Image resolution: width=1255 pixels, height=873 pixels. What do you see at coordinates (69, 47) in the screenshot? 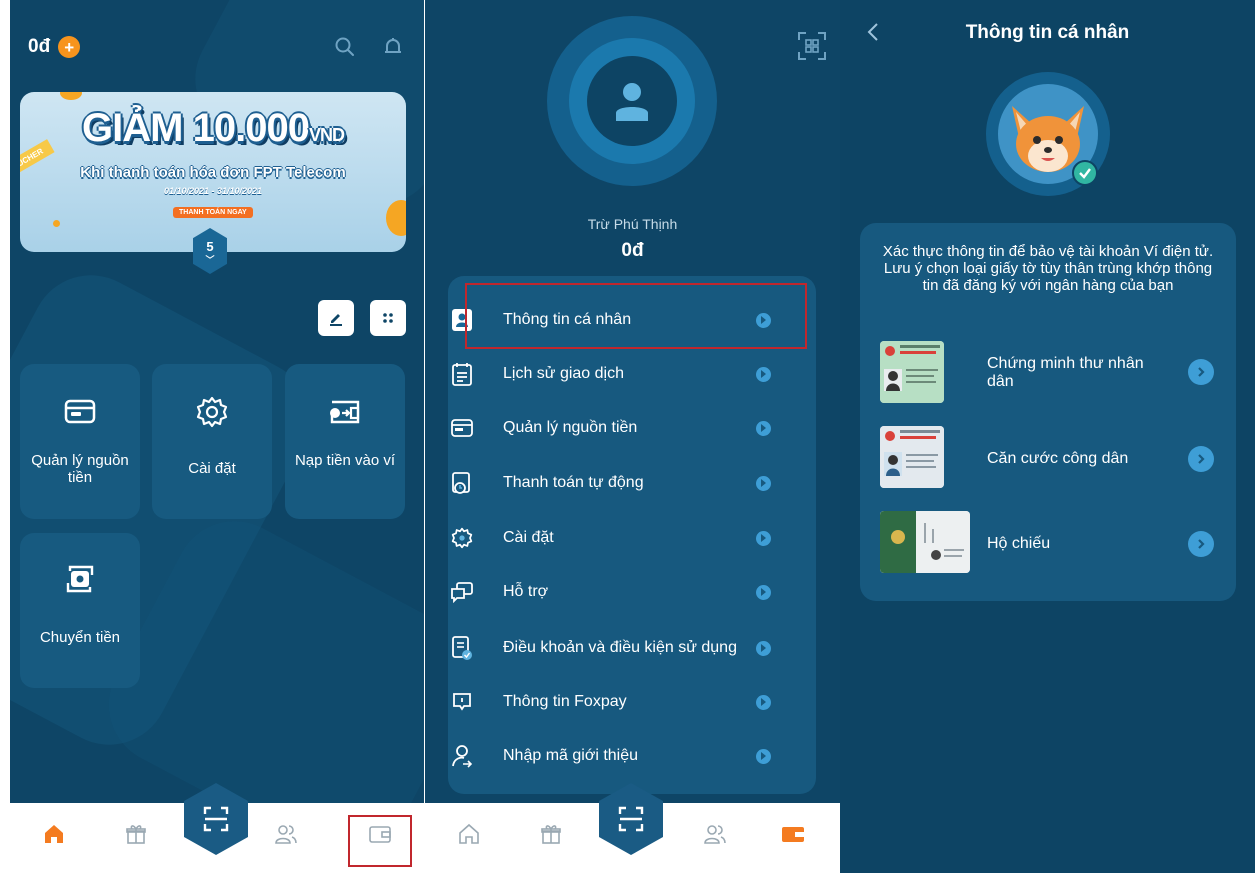
I see `add-money-button: +` at bounding box center [69, 47].